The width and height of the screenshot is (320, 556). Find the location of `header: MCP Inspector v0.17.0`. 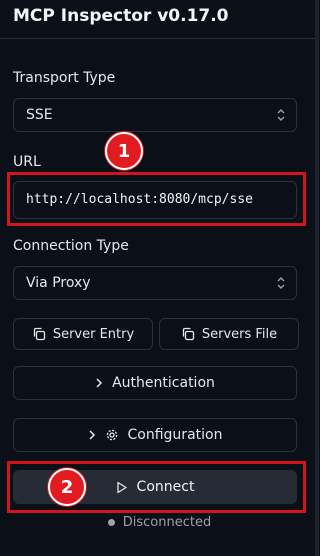

header: MCP Inspector v0.17.0 is located at coordinates (159, 19).